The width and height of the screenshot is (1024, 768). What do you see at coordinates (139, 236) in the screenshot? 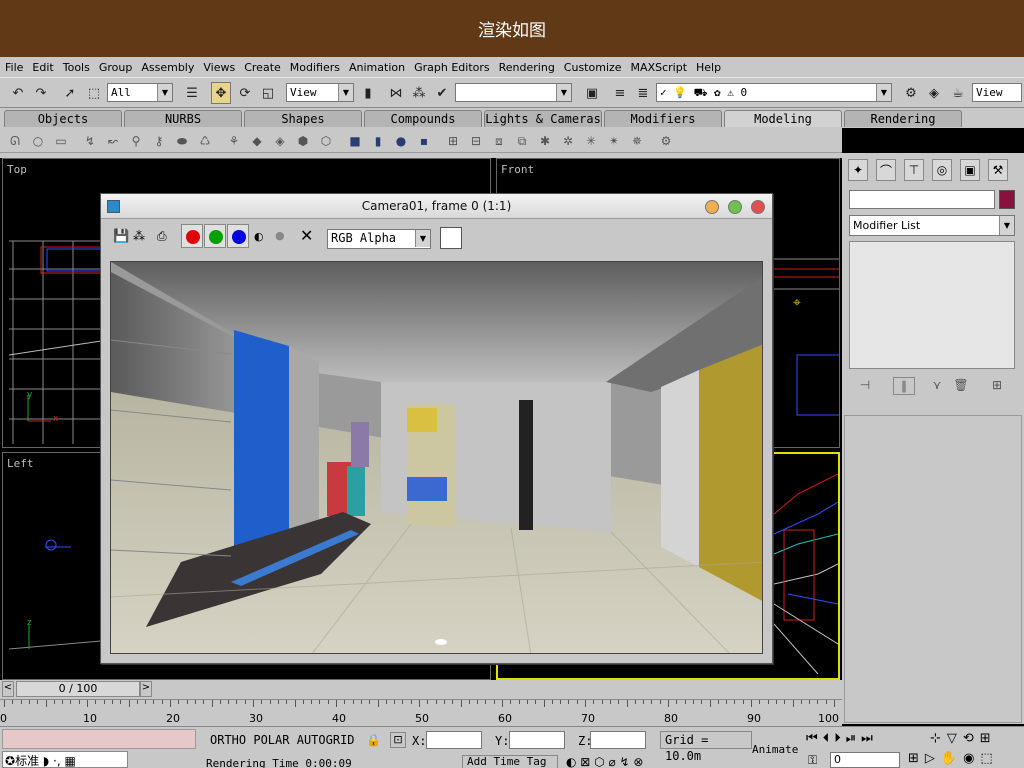
I see `clone-window-icon: ⁂` at bounding box center [139, 236].